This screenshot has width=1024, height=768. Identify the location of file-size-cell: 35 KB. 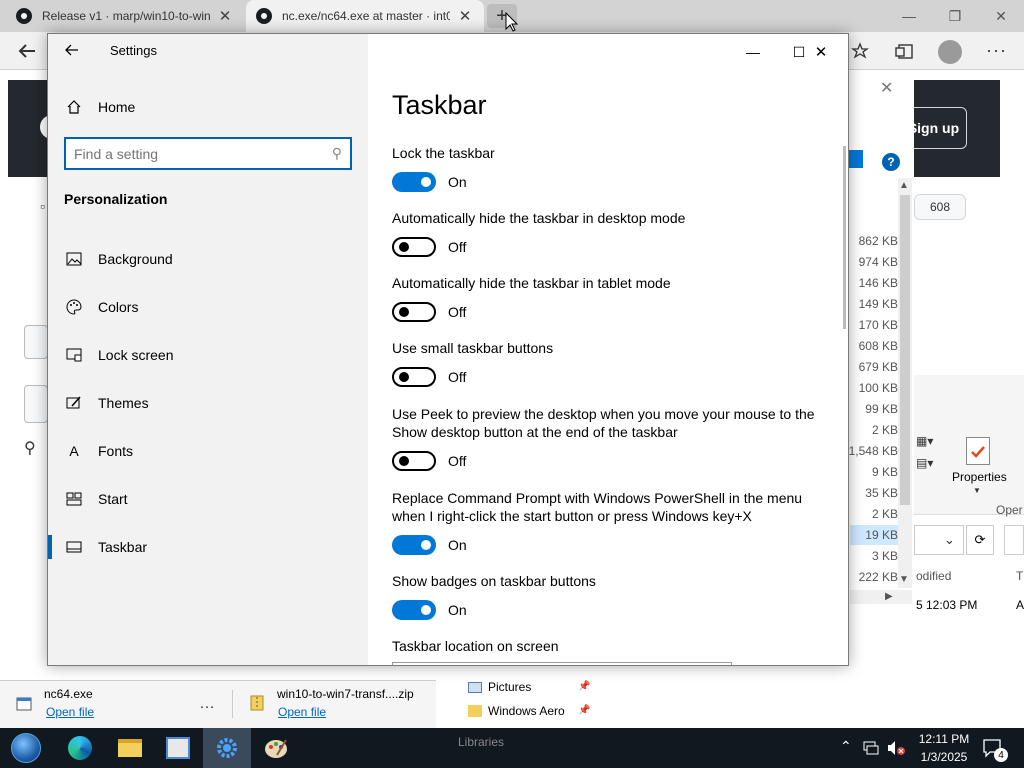
(881, 493).